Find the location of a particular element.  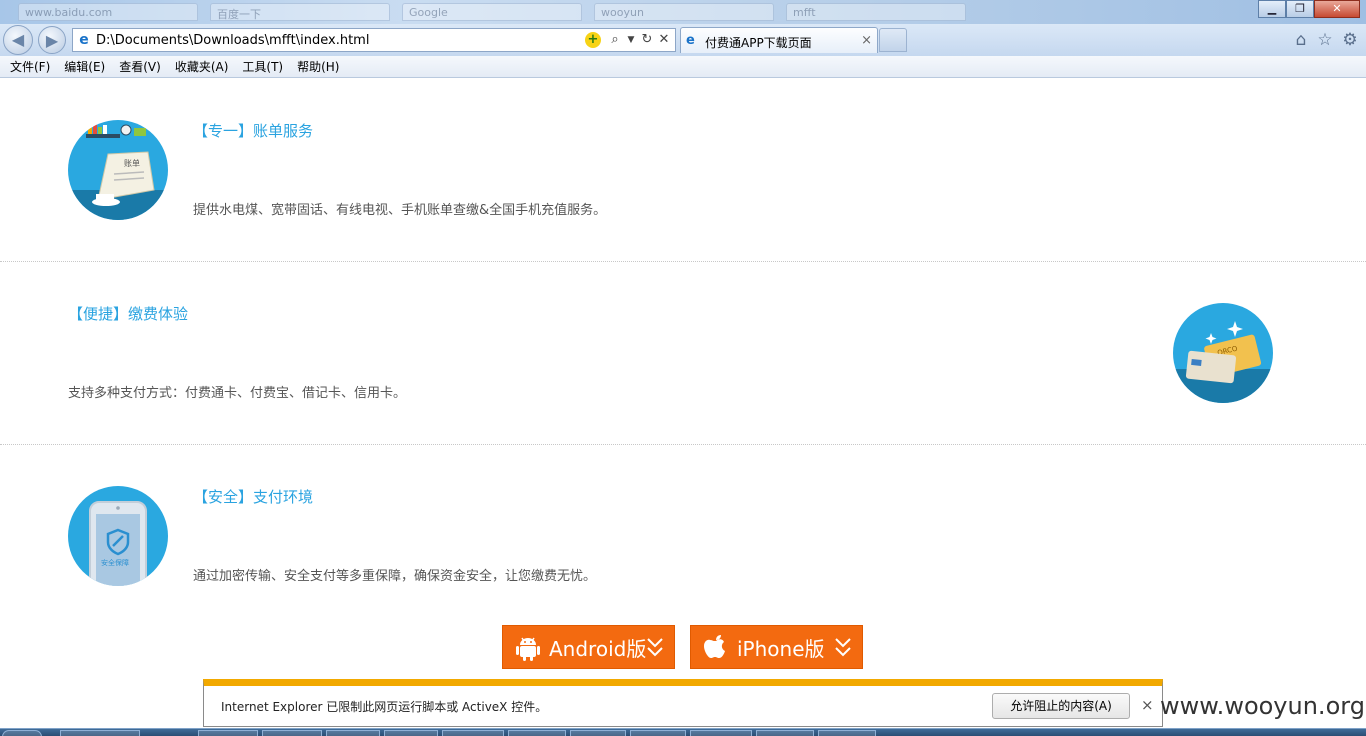

feature-title-payment: 【便捷】缴费体验 is located at coordinates (128, 314).